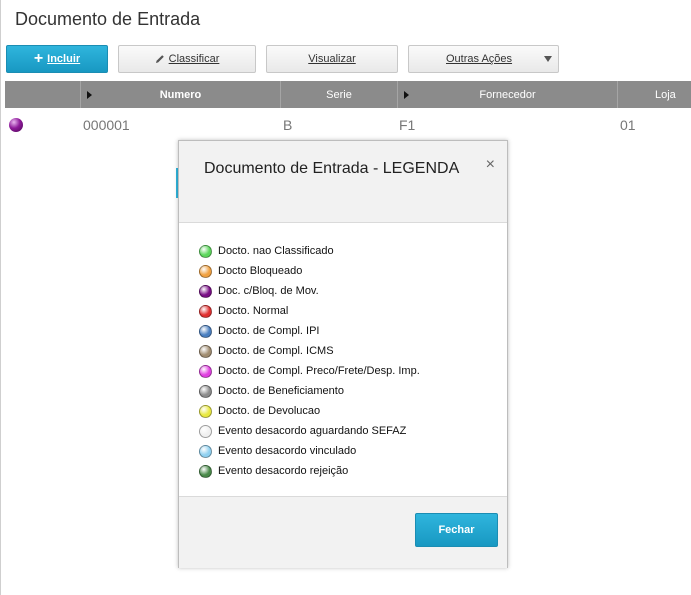  I want to click on legend-item: Doc. c/Bloq. de Mov., so click(309, 291).